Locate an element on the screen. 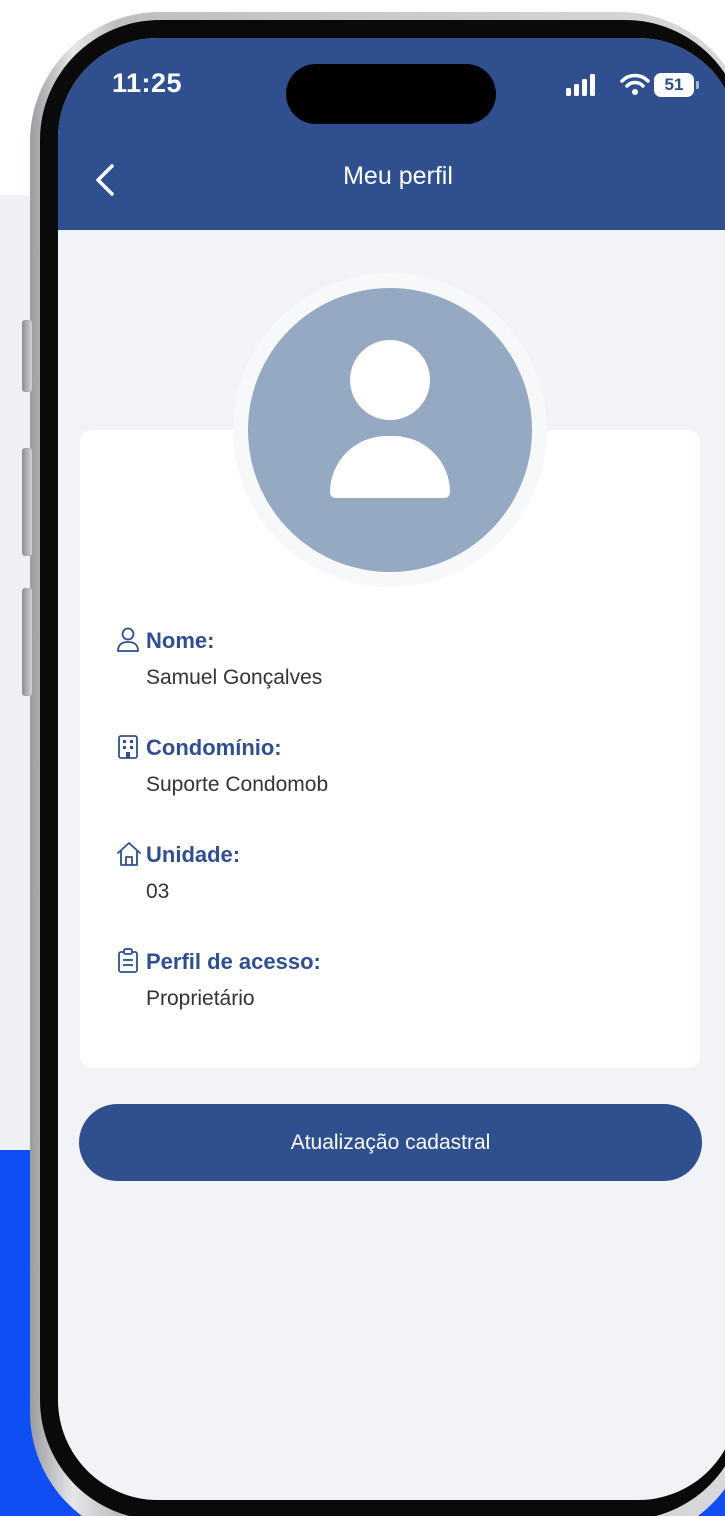 The height and width of the screenshot is (1516, 725). status-icons: 51 is located at coordinates (636, 86).